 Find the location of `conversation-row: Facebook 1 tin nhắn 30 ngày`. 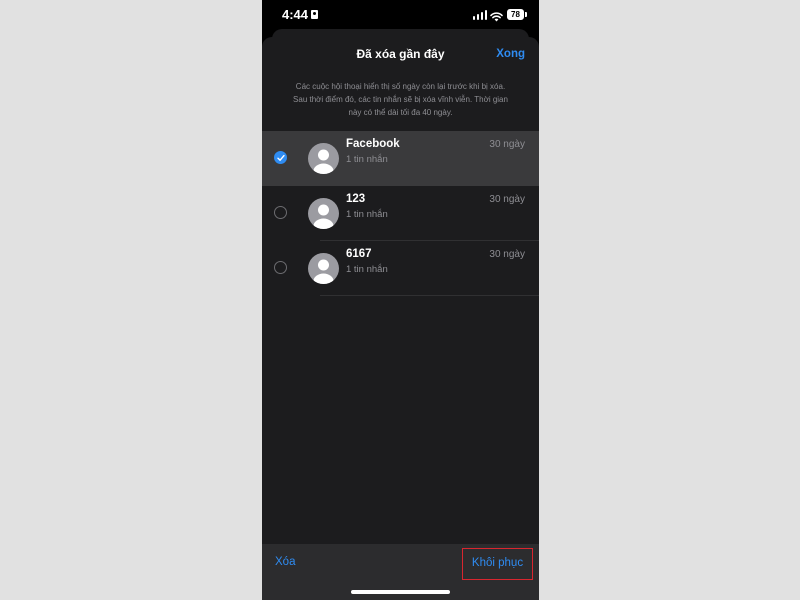

conversation-row: Facebook 1 tin nhắn 30 ngày is located at coordinates (400, 158).